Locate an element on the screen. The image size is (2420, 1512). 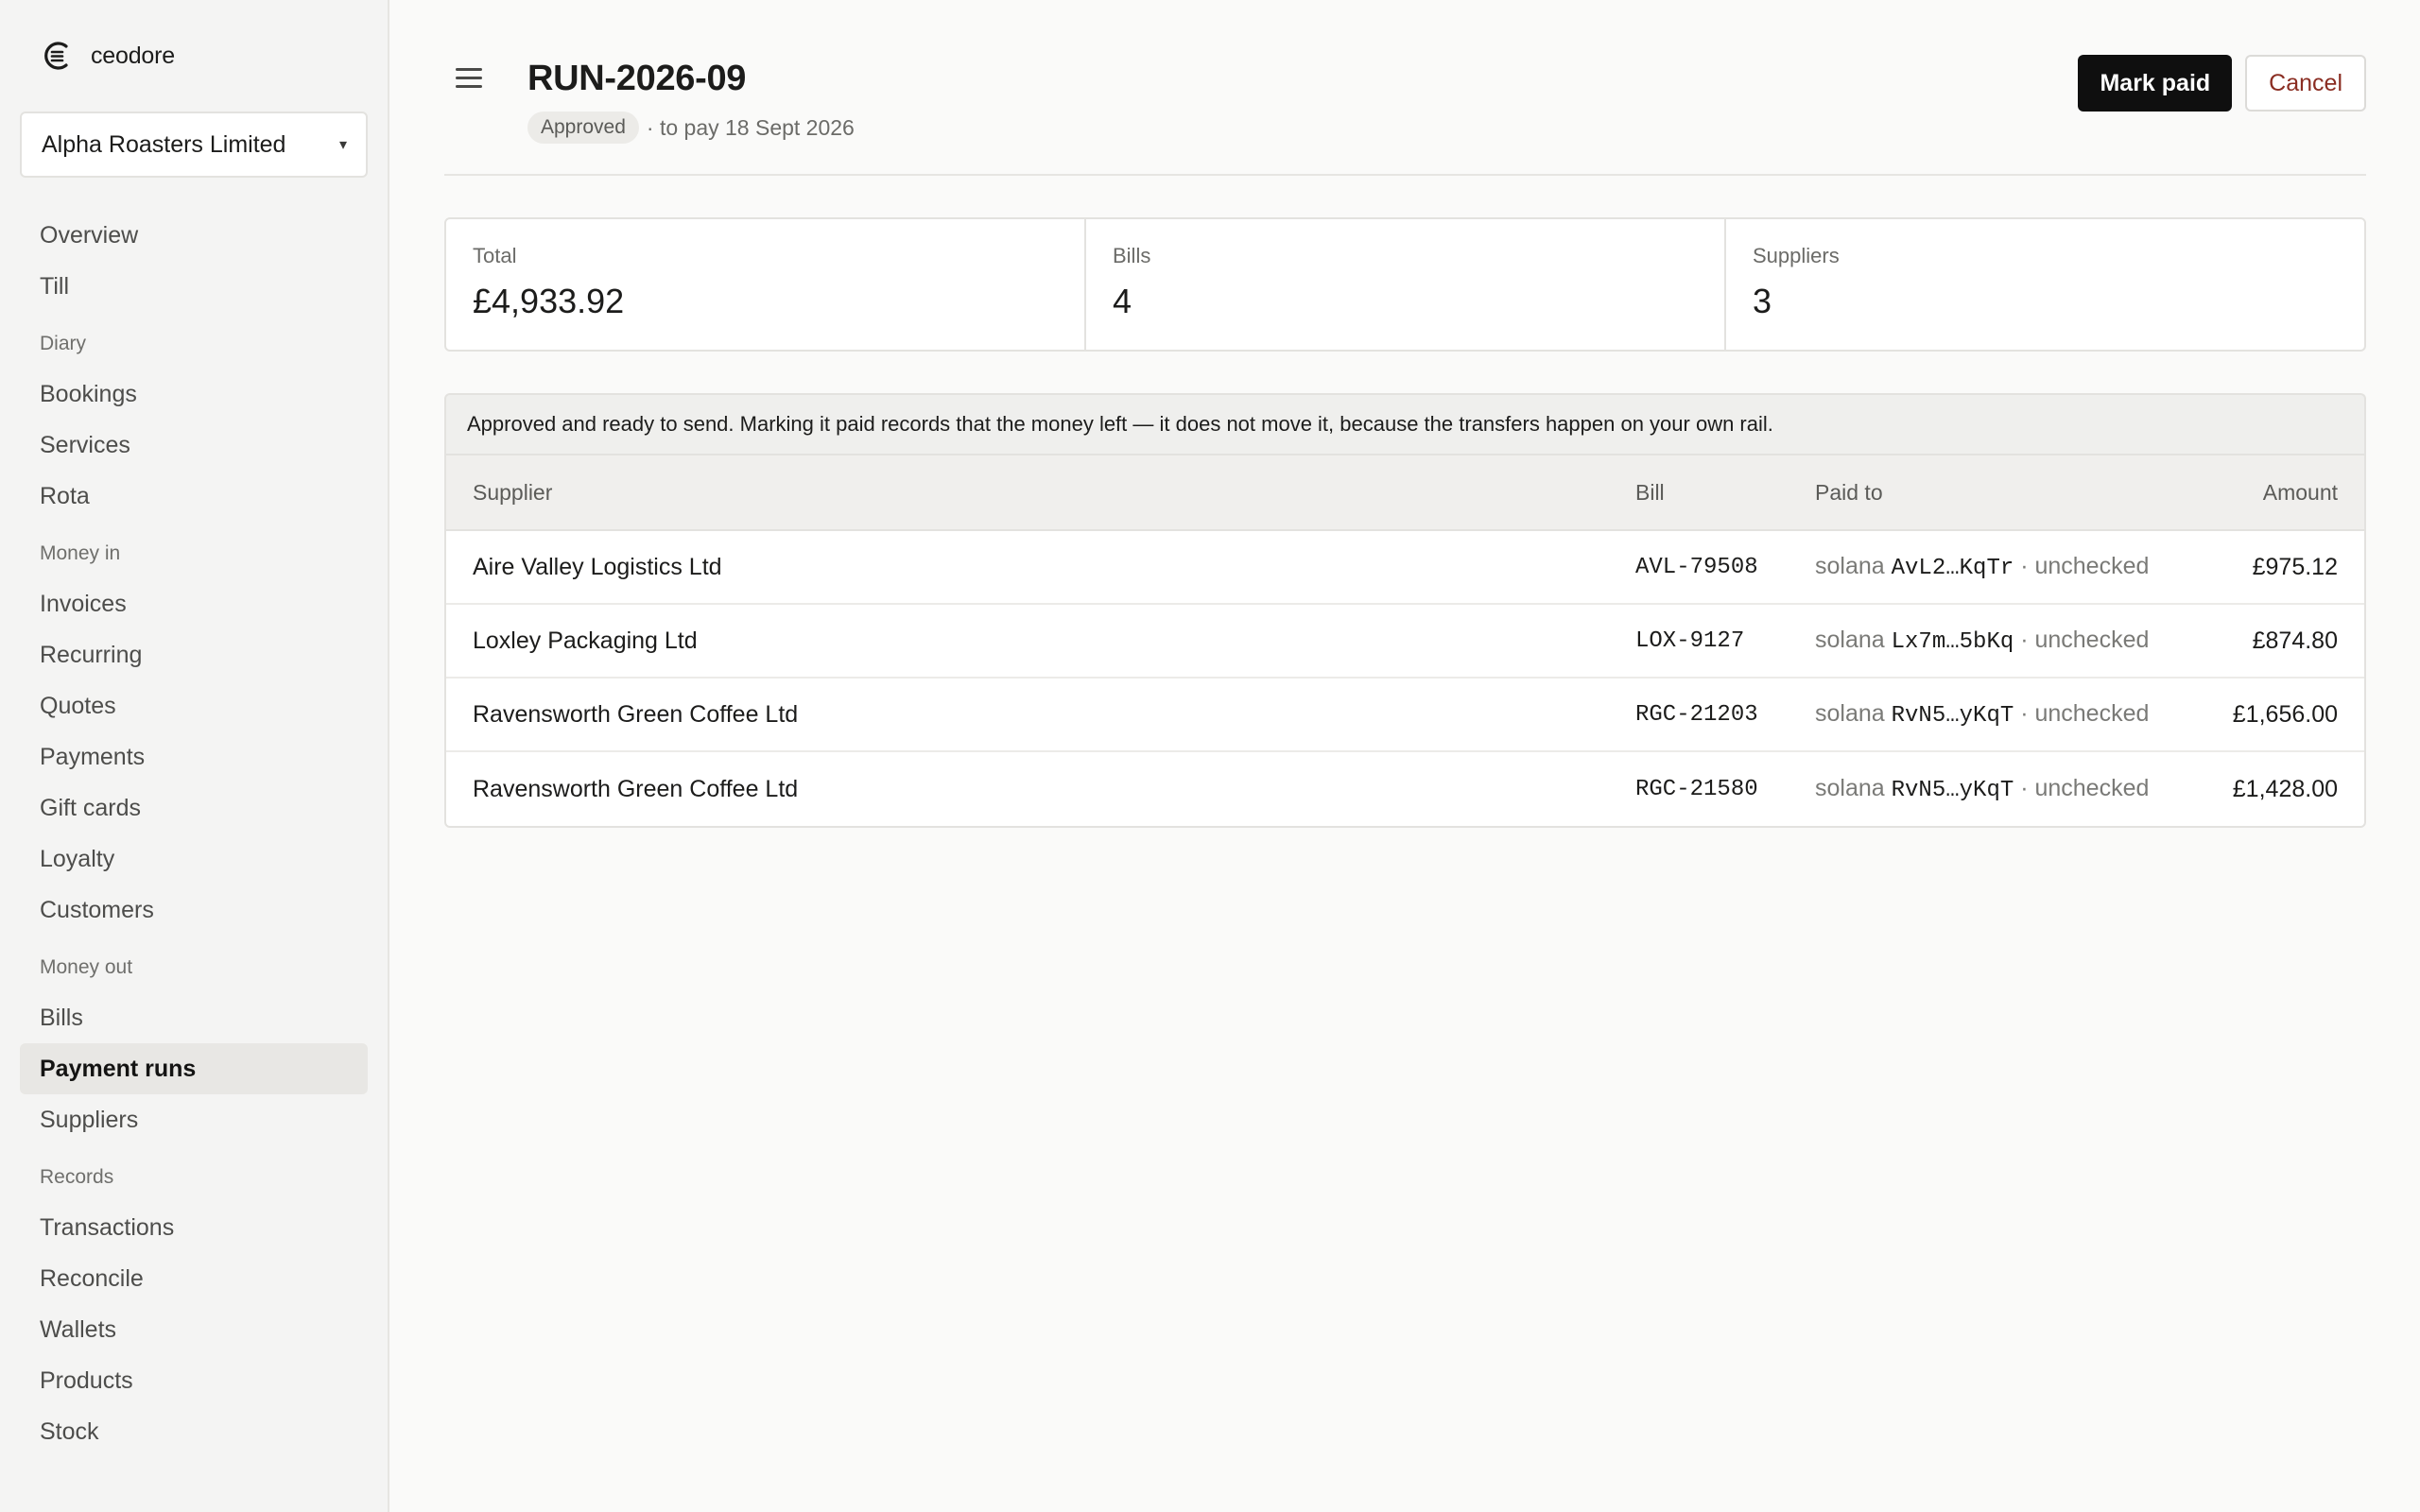
nav-section-records: Records is located at coordinates (77, 1177).